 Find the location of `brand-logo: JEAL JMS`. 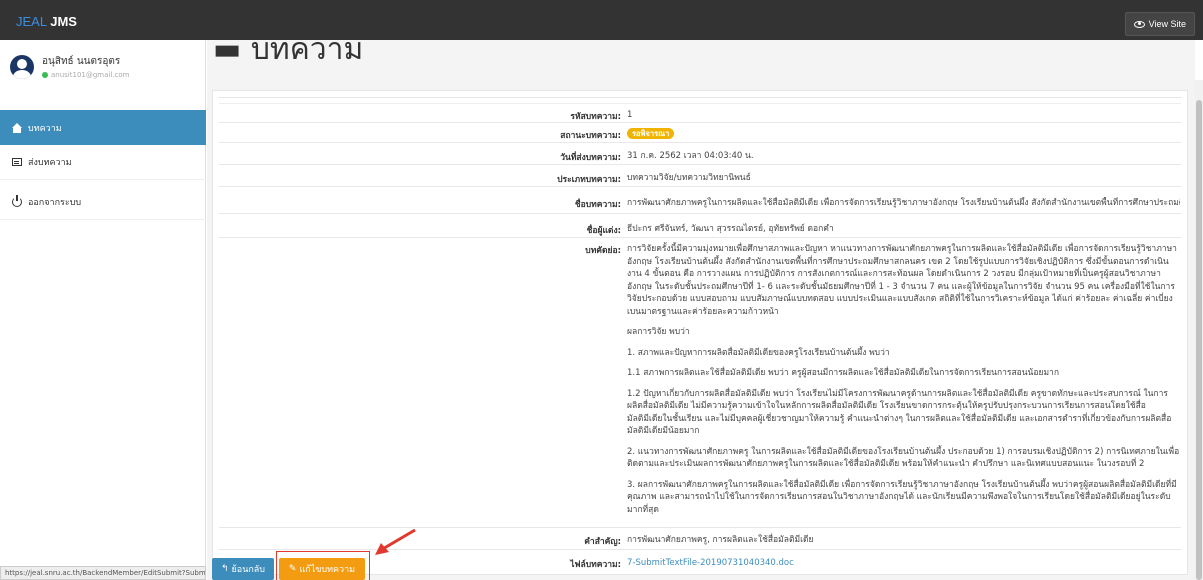

brand-logo: JEAL JMS is located at coordinates (46, 21).